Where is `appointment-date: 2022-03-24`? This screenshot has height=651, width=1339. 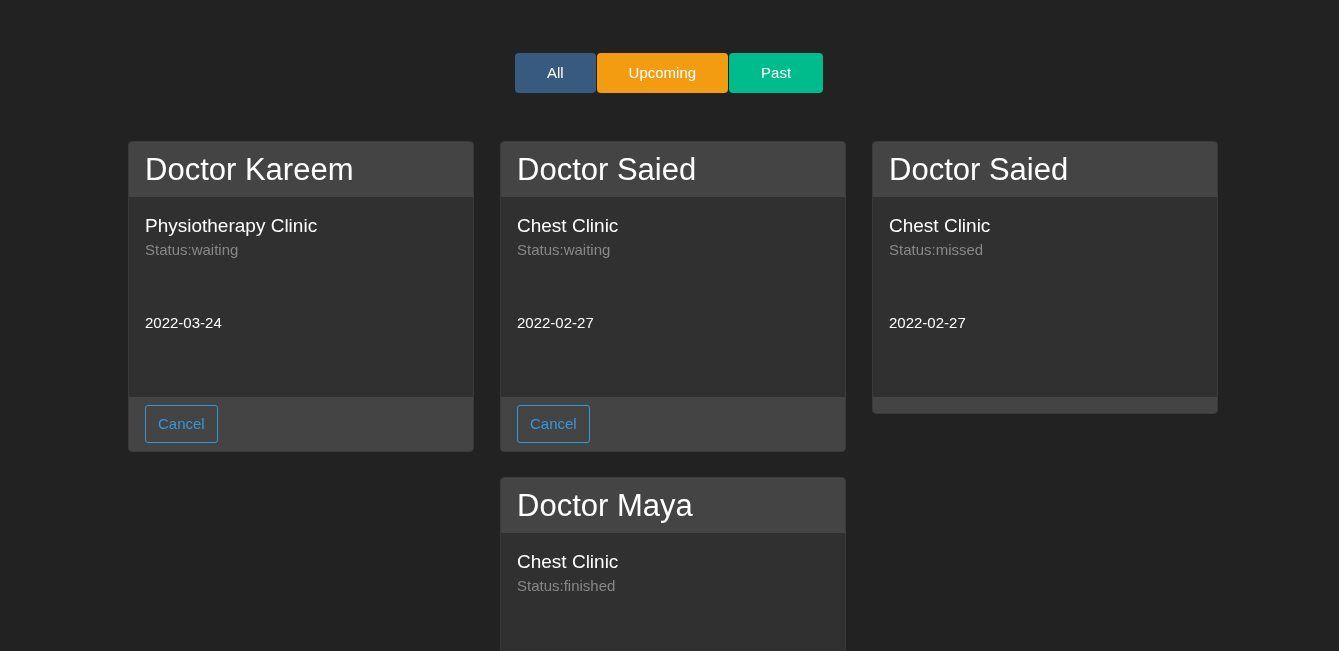 appointment-date: 2022-03-24 is located at coordinates (183, 323).